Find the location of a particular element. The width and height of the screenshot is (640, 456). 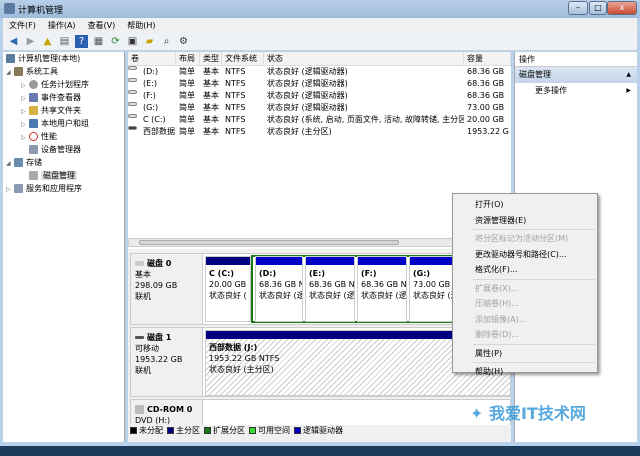

collapse-arrow-icon: ▷ is located at coordinates (10, 189).